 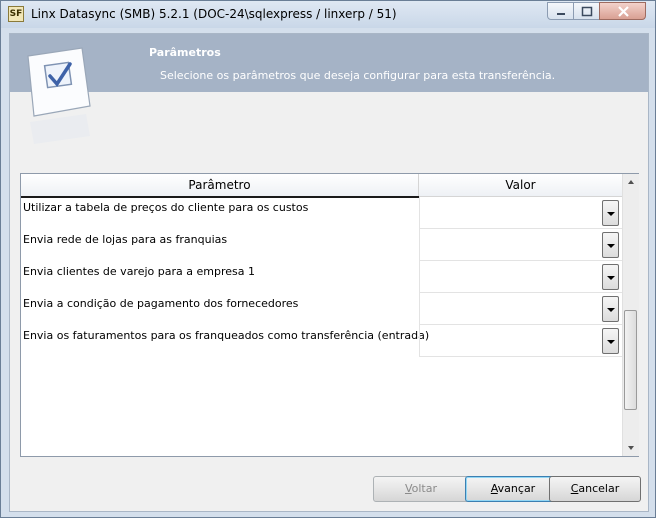 I want to click on scroll-thumb, so click(x=630, y=360).